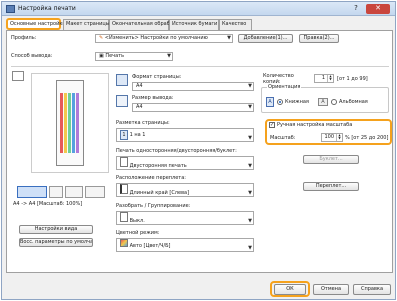  Describe the element at coordinates (235, 24) in the screenshot. I see `tab-quality: Качество` at that location.